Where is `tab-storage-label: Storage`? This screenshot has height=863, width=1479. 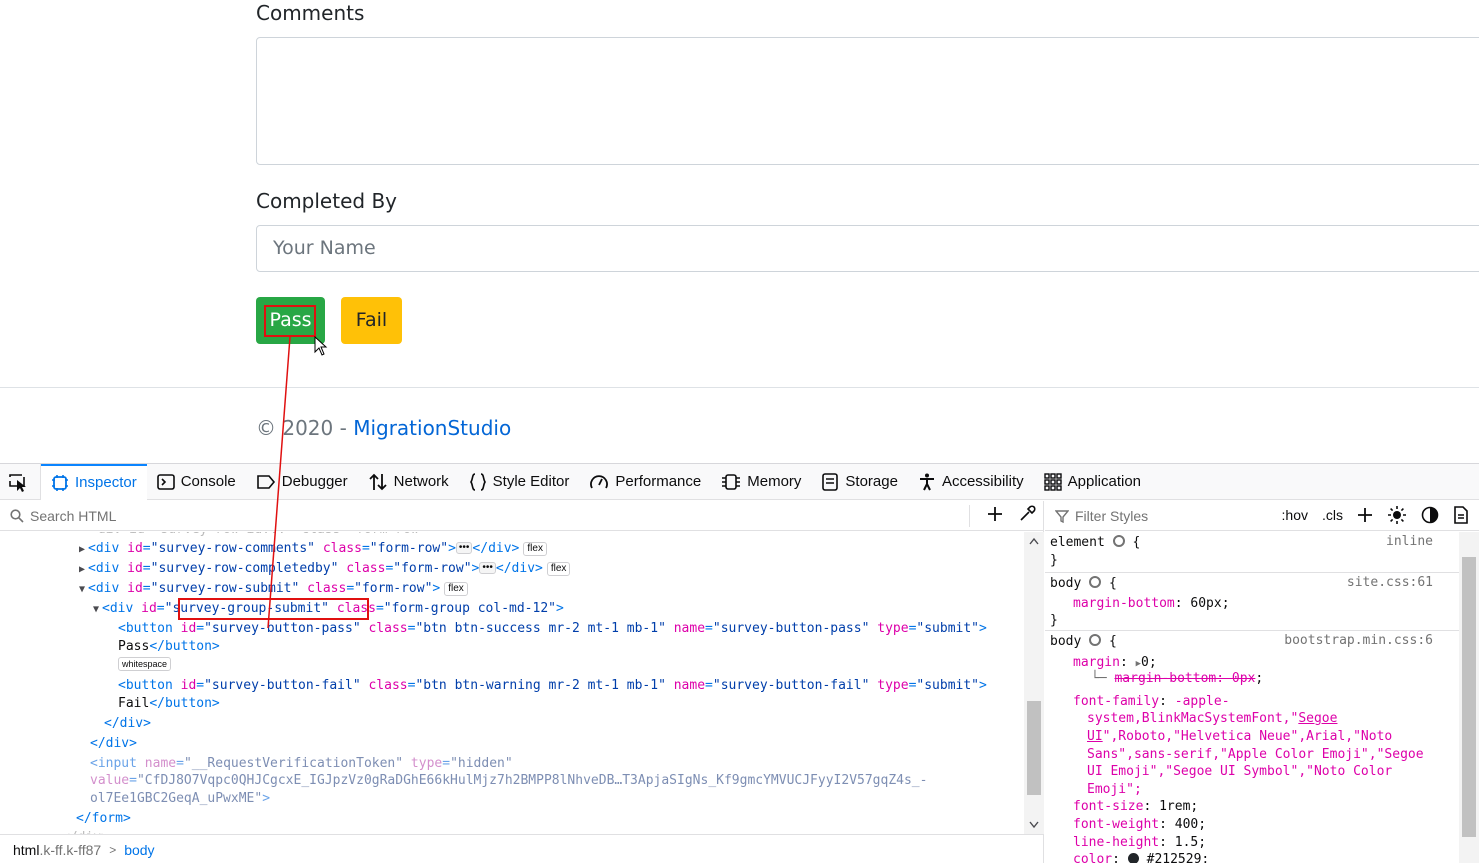 tab-storage-label: Storage is located at coordinates (871, 481).